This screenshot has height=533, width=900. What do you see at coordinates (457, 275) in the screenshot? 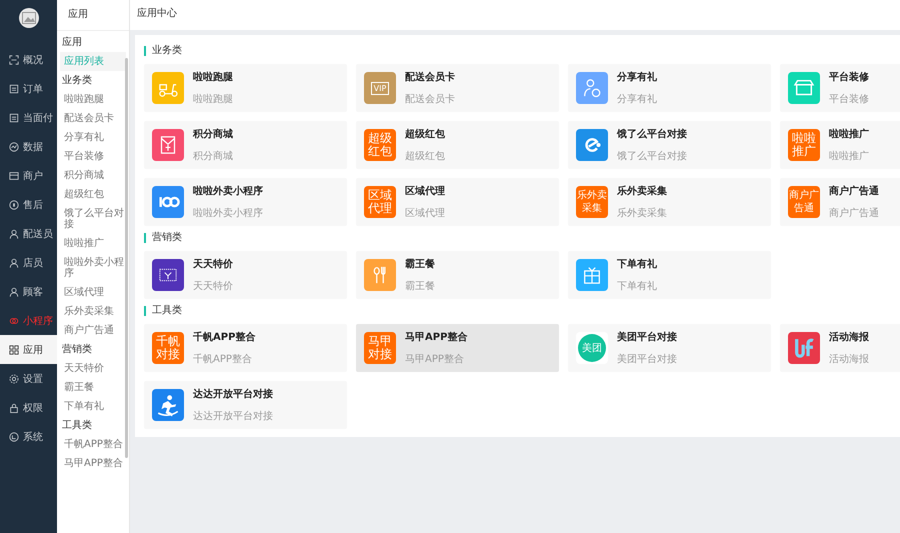
I see `app-card: 霸王餐 霸王餐` at bounding box center [457, 275].